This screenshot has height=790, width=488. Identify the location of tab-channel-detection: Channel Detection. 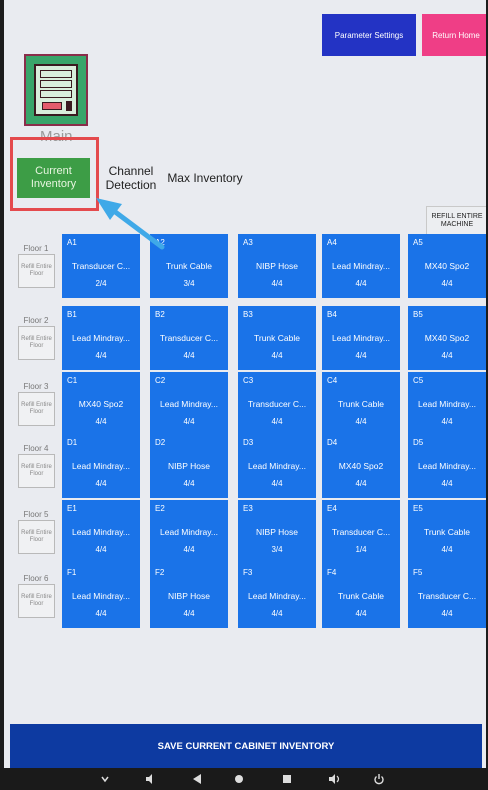
(131, 179).